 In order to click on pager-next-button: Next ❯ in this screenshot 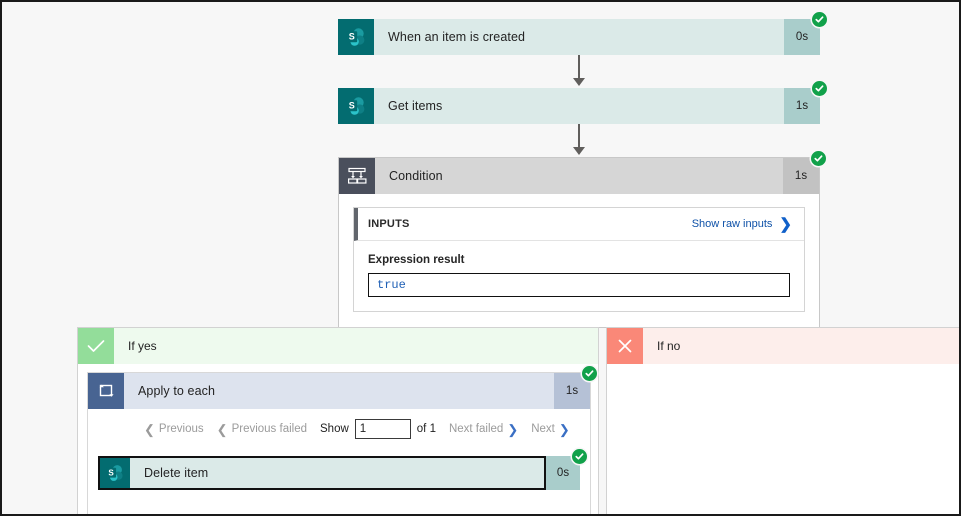, I will do `click(550, 429)`.